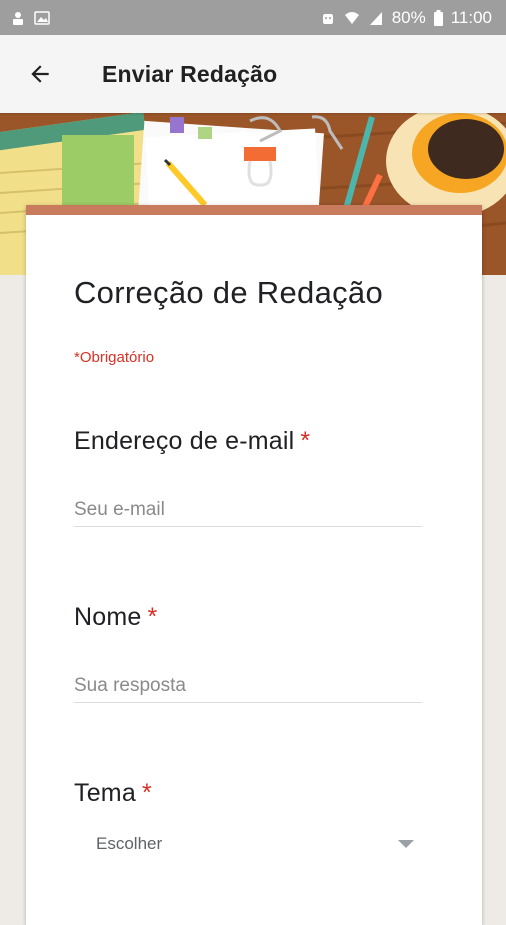 The width and height of the screenshot is (506, 925). I want to click on question-email-text: Endereço de e-mail, so click(184, 441).